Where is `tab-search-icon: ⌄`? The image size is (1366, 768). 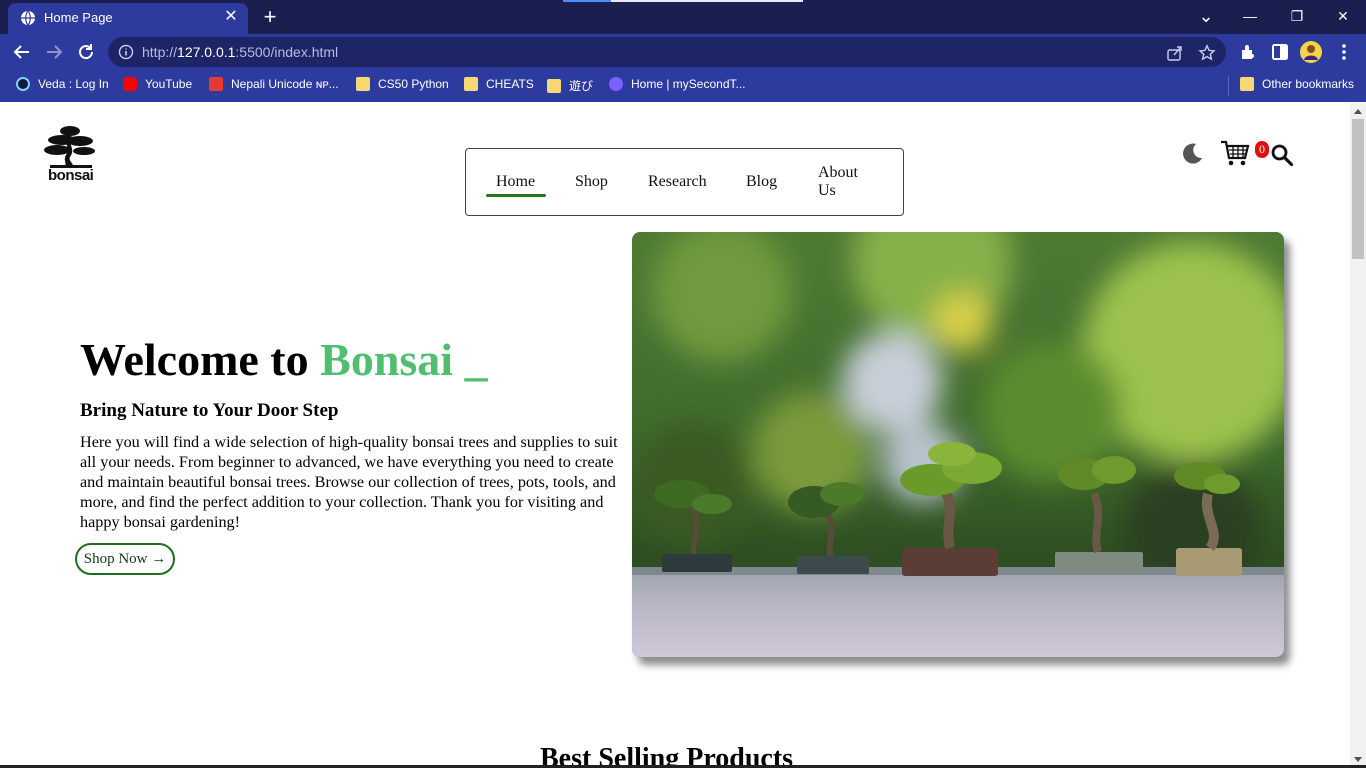 tab-search-icon: ⌄ is located at coordinates (1206, 16).